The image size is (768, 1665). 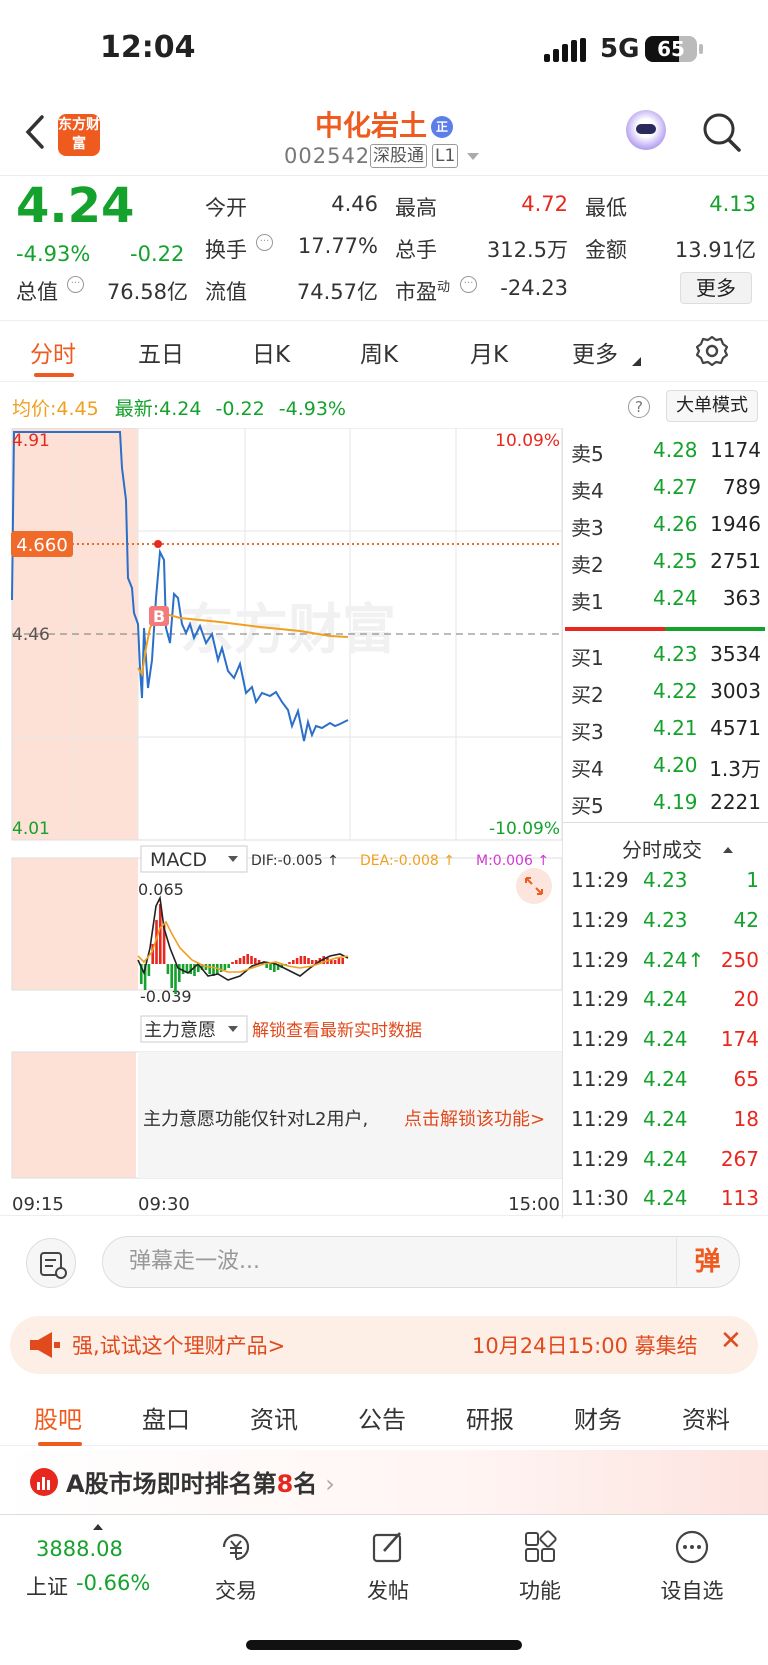 I want to click on trade-volume: 65, so click(x=746, y=1079).